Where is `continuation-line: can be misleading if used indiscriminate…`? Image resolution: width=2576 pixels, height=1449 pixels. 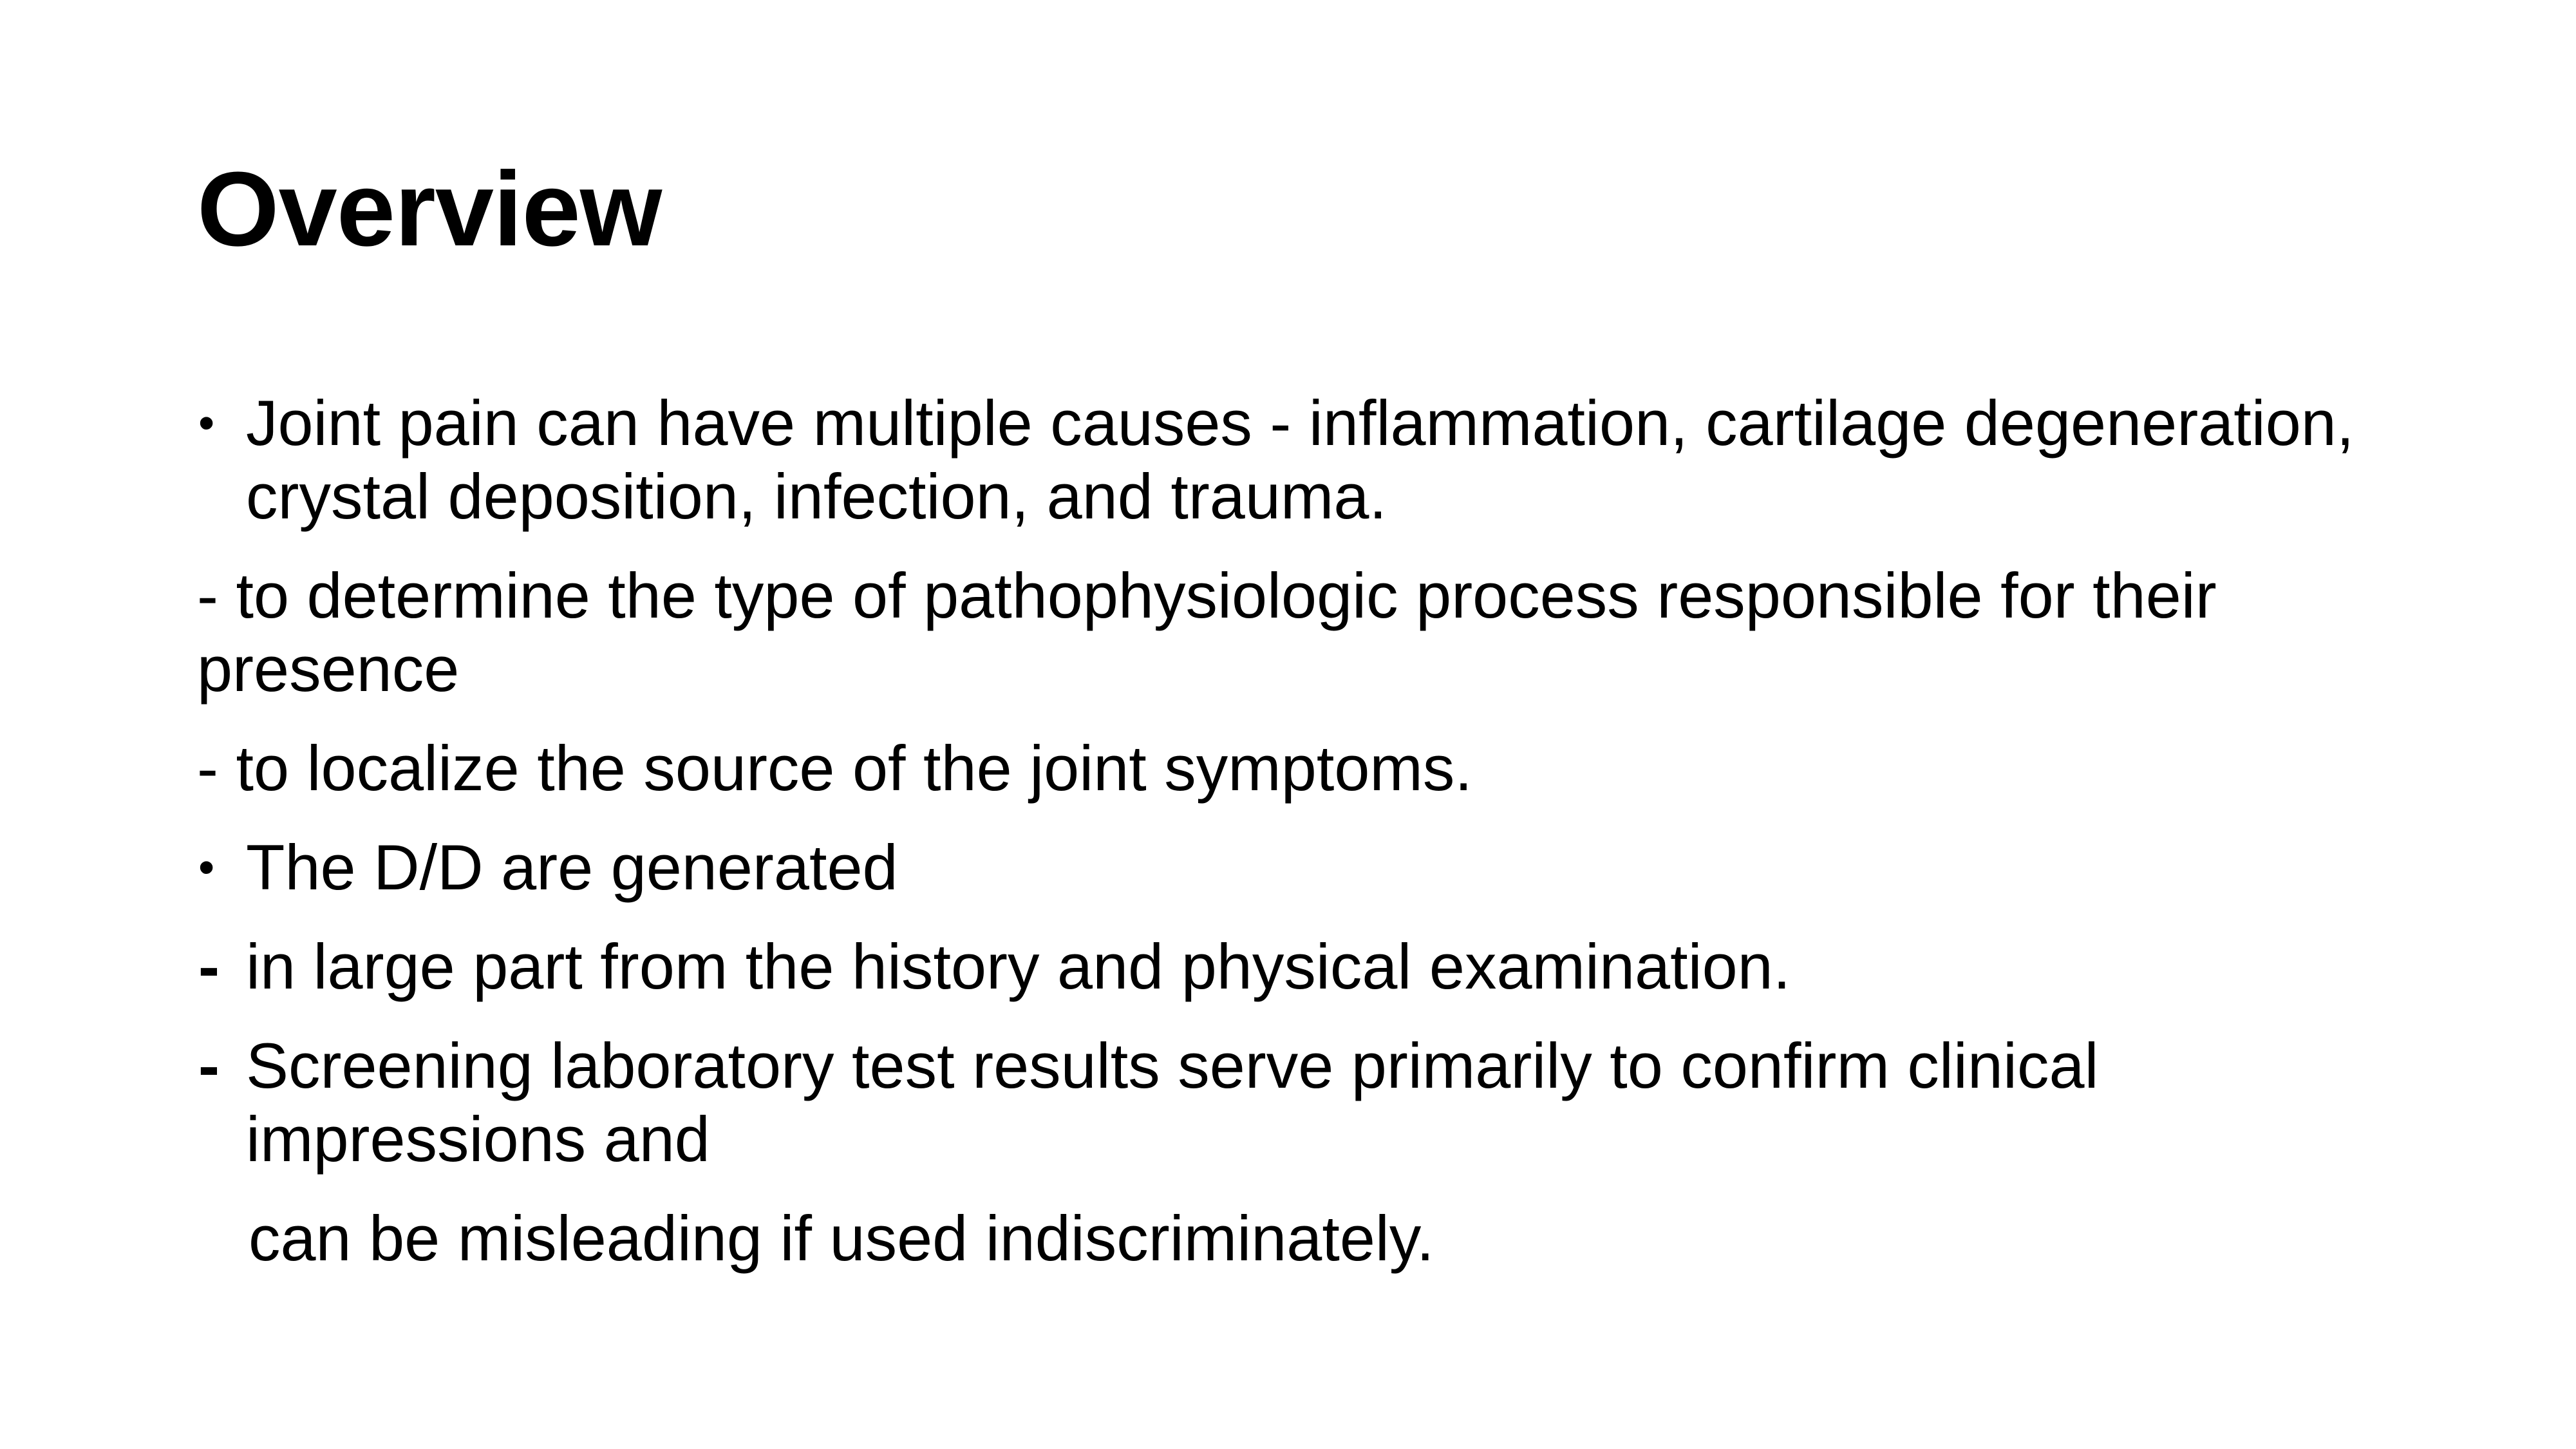
continuation-line: can be misleading if used indiscriminate… is located at coordinates (1307, 1238).